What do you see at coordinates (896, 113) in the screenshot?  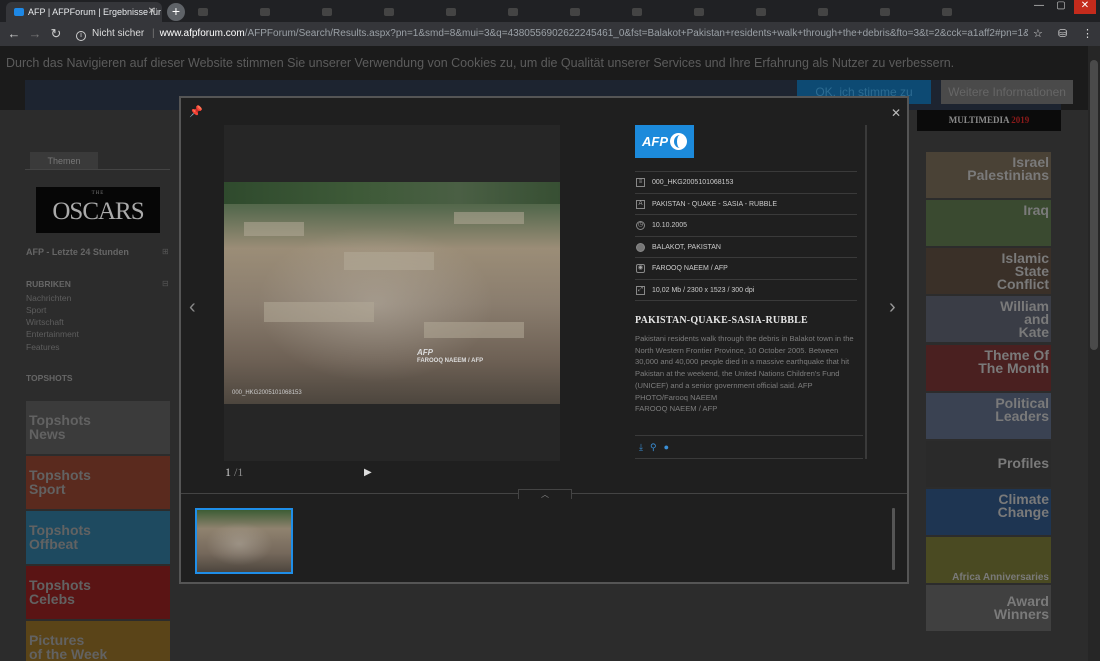 I see `close-icon: ✕` at bounding box center [896, 113].